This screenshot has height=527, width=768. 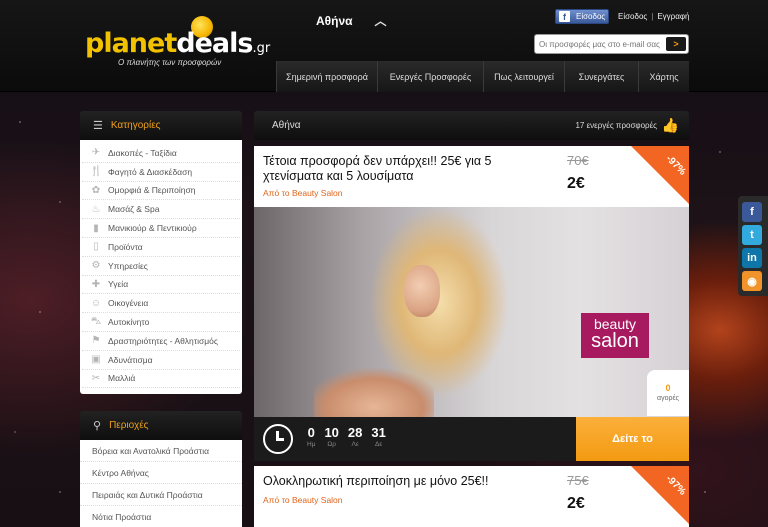 I want to click on see-deal-button: Δείτε το, so click(x=632, y=439).